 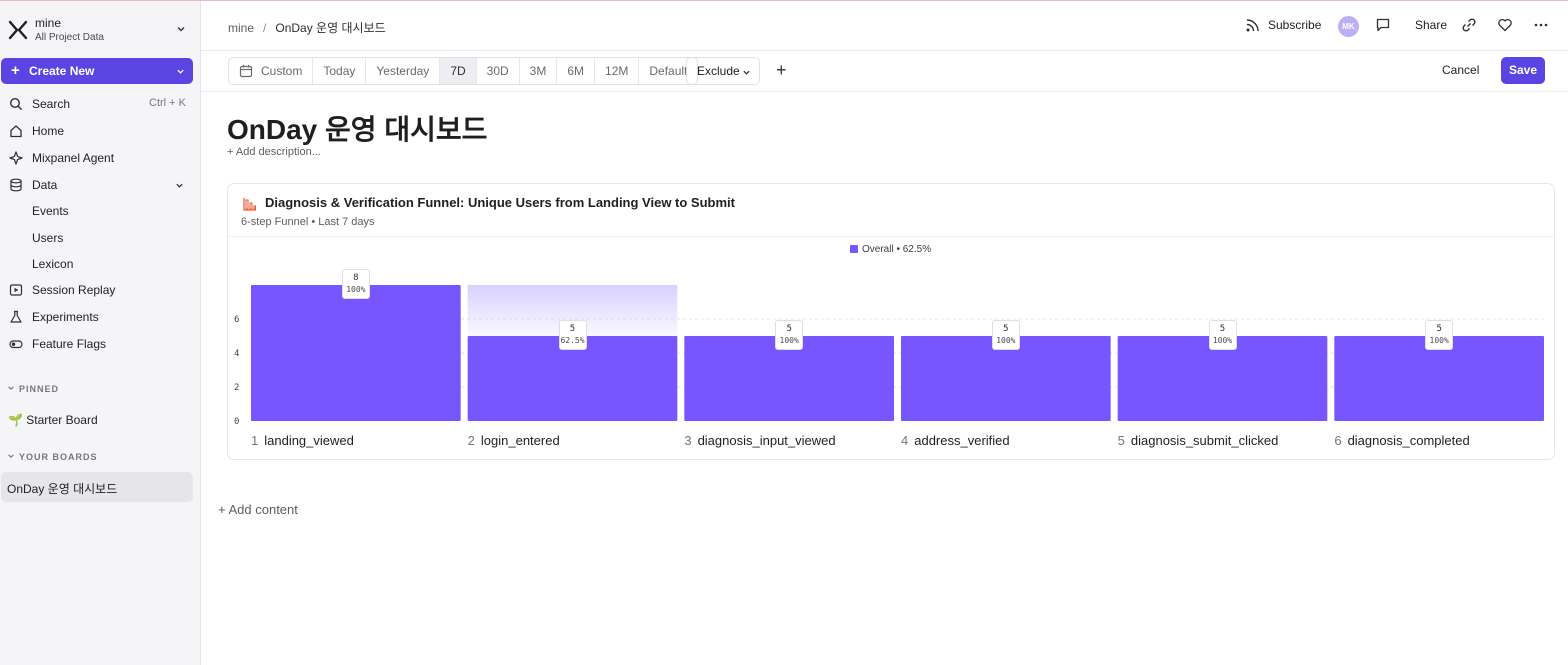 I want to click on step-number: 5, so click(x=1121, y=440).